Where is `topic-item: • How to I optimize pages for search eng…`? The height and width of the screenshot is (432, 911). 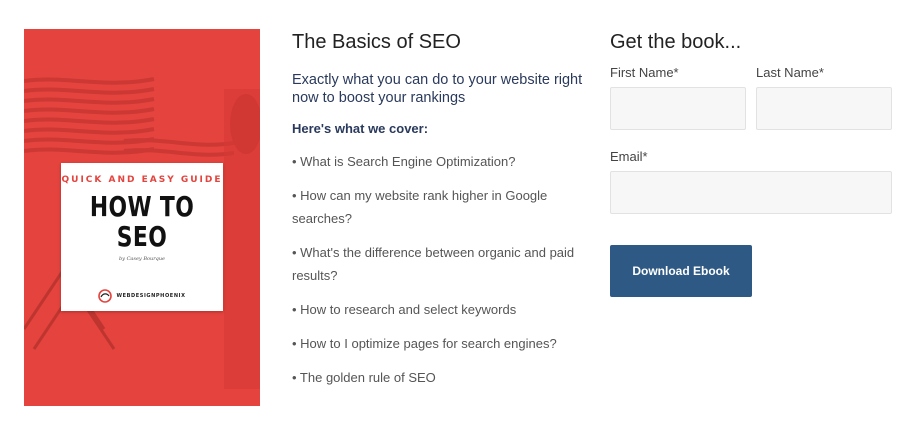 topic-item: • How to I optimize pages for search eng… is located at coordinates (424, 343).